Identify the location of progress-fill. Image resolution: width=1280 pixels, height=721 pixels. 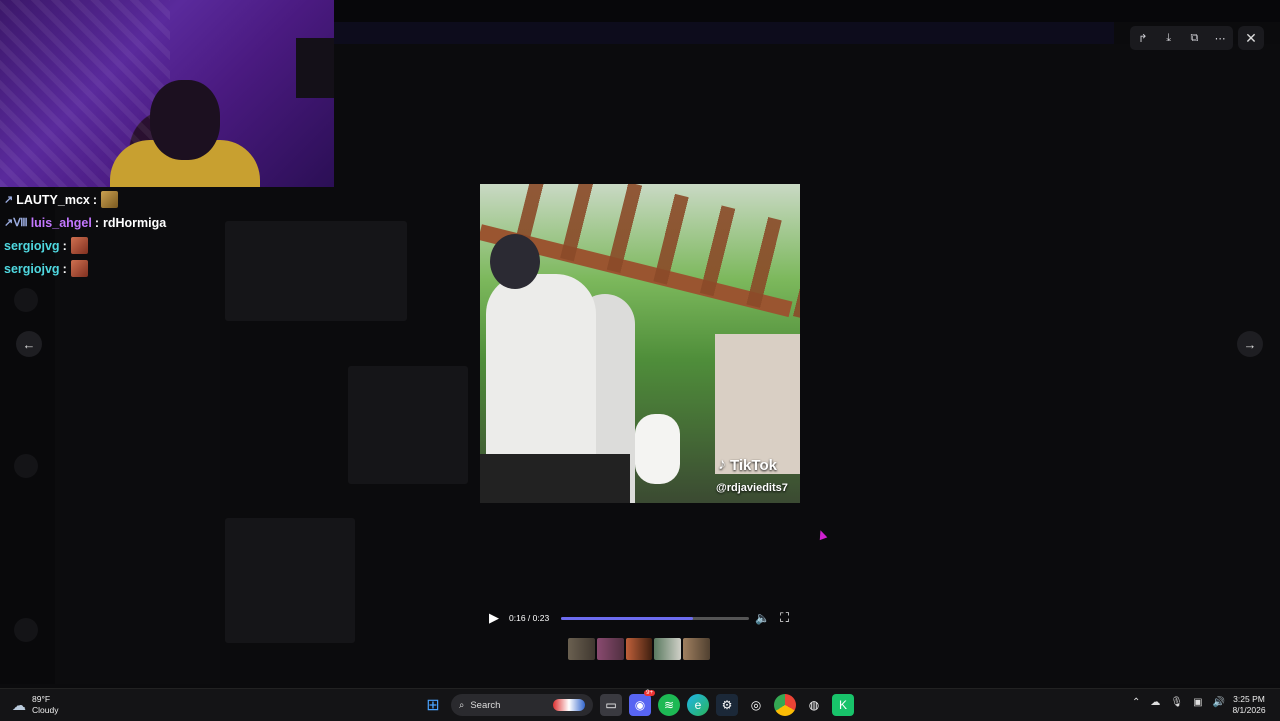
(627, 618).